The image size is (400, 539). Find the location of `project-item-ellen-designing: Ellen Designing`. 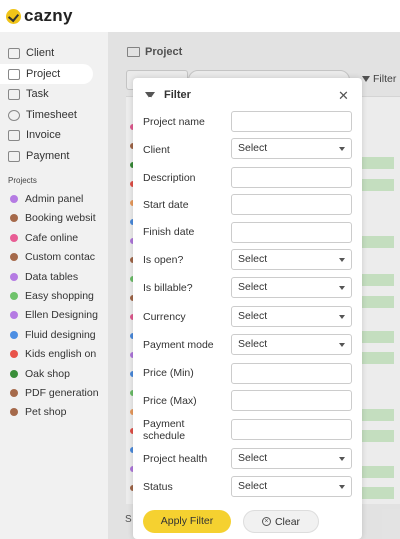

project-item-ellen-designing: Ellen Designing is located at coordinates (57, 315).